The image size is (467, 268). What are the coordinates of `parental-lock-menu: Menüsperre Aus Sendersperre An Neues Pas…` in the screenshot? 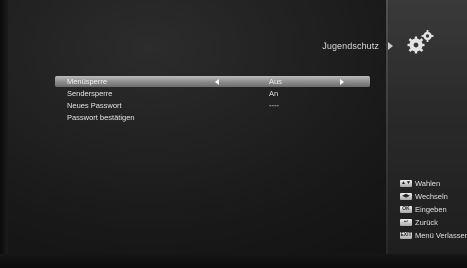 It's located at (212, 100).